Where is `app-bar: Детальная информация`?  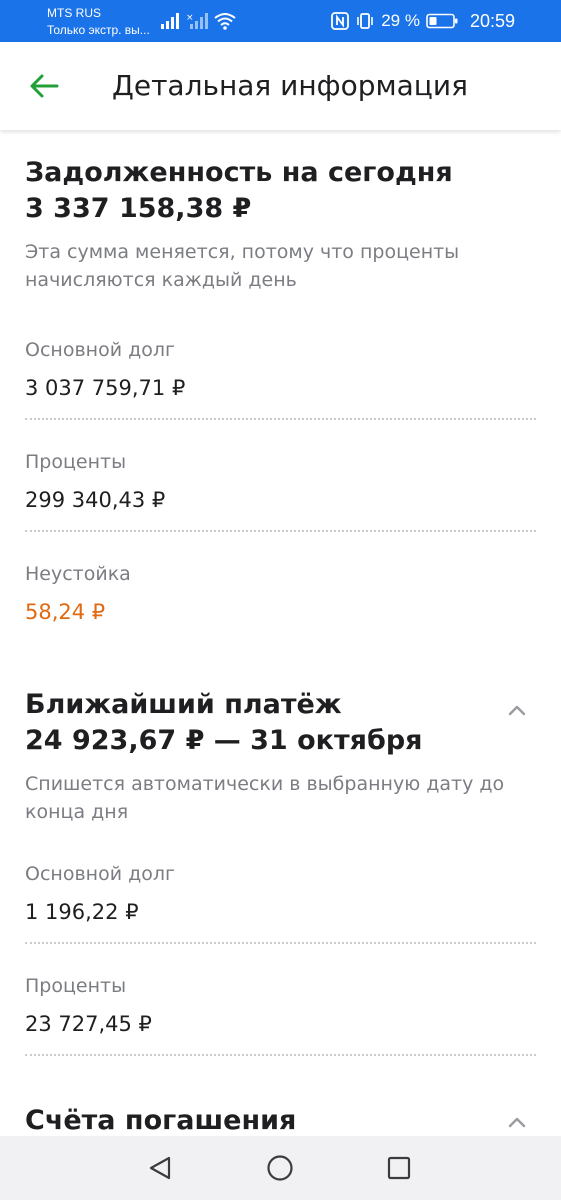
app-bar: Детальная информация is located at coordinates (280, 86).